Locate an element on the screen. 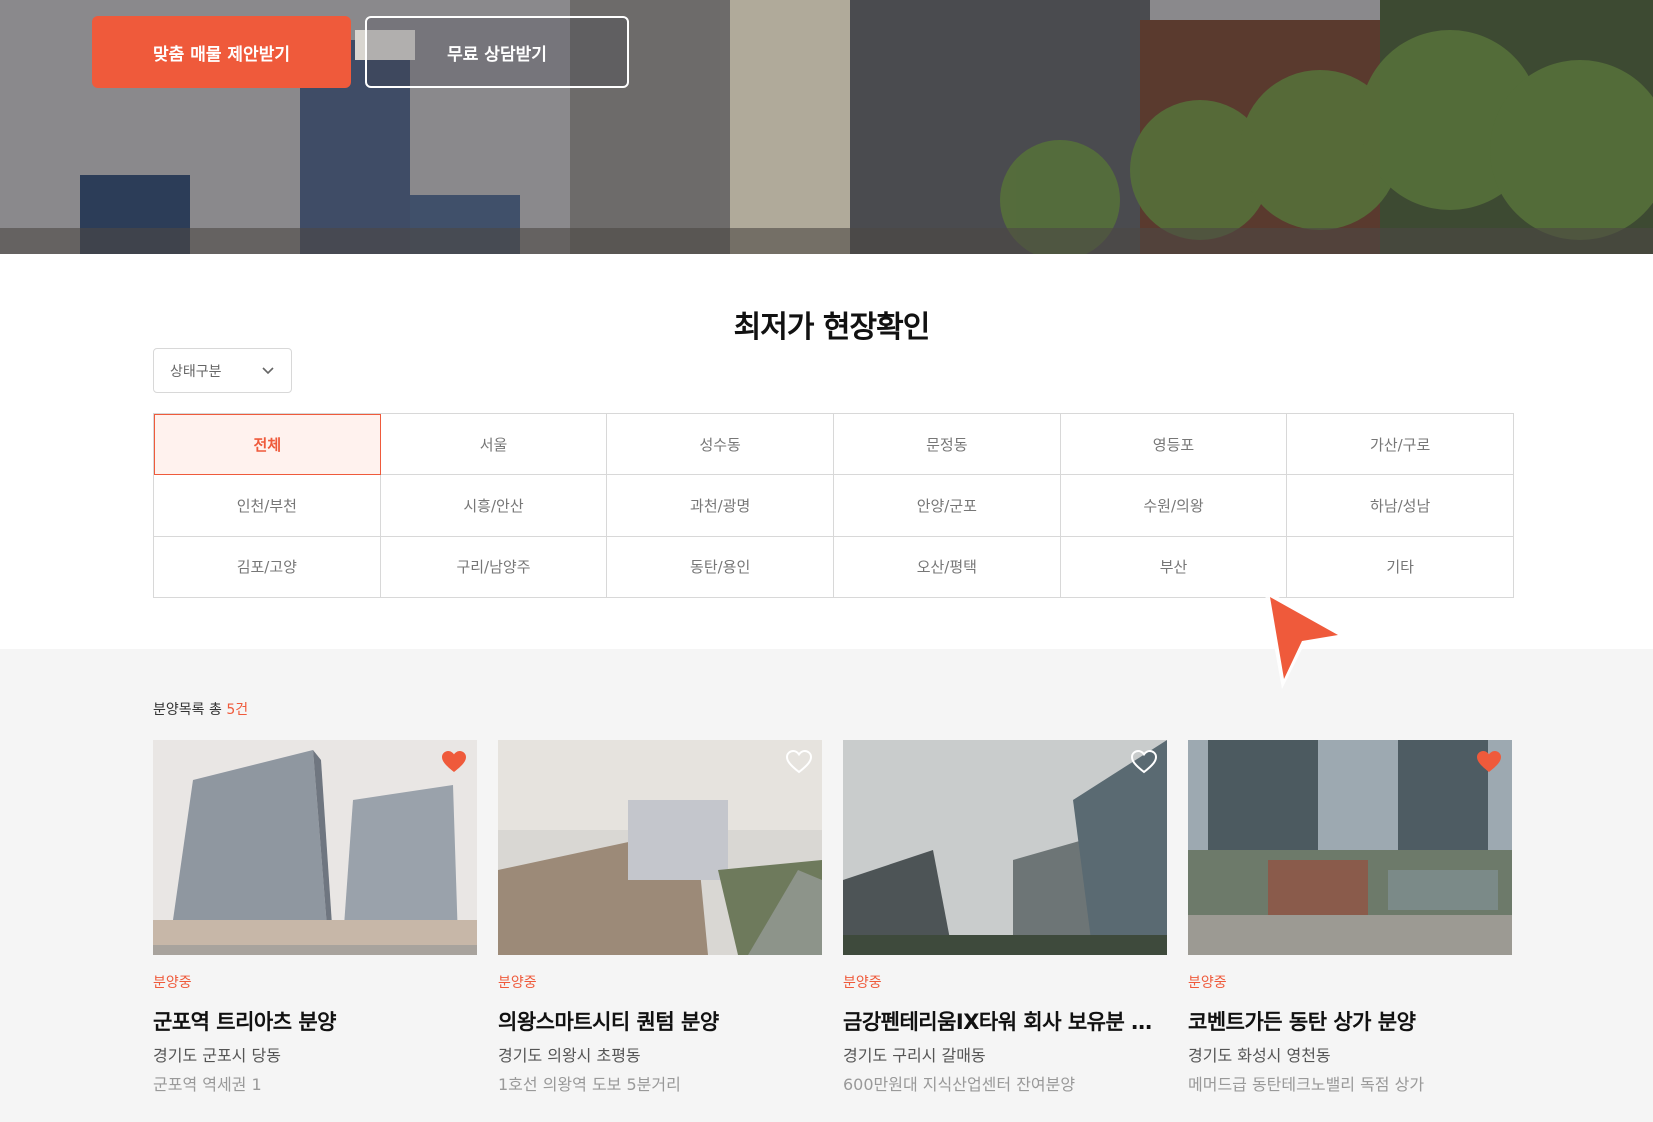 This screenshot has width=1653, height=1122. chevron-down-icon is located at coordinates (268, 371).